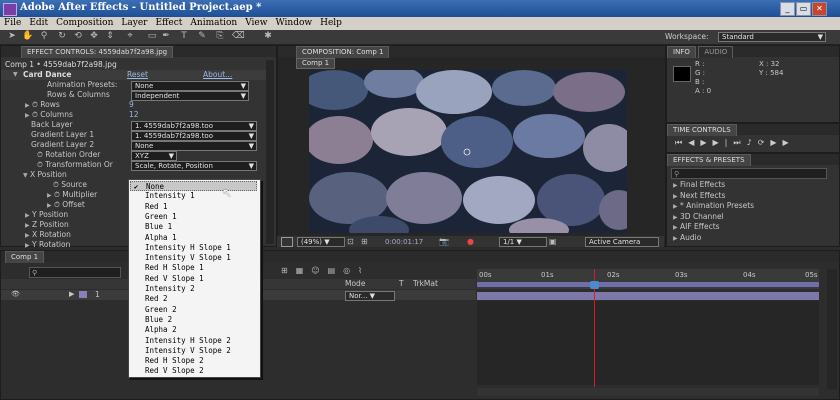 The height and width of the screenshot is (400, 840). What do you see at coordinates (713, 206) in the screenshot?
I see `effects-item: ▶ * Animation Presets` at bounding box center [713, 206].